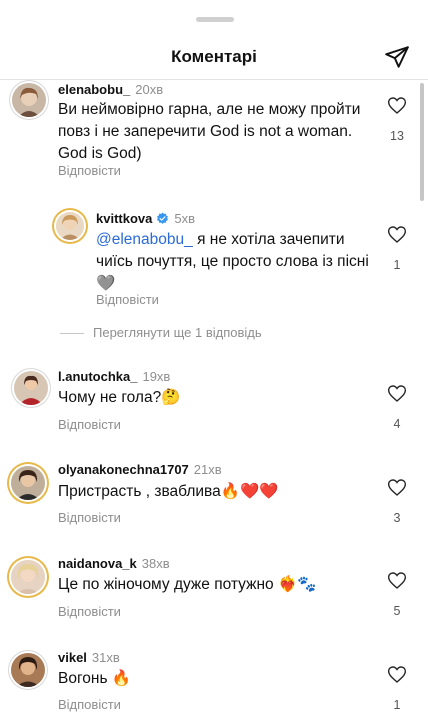 The image size is (428, 728). Describe the element at coordinates (217, 679) in the screenshot. I see `comment-text: Вогонь 🔥` at that location.